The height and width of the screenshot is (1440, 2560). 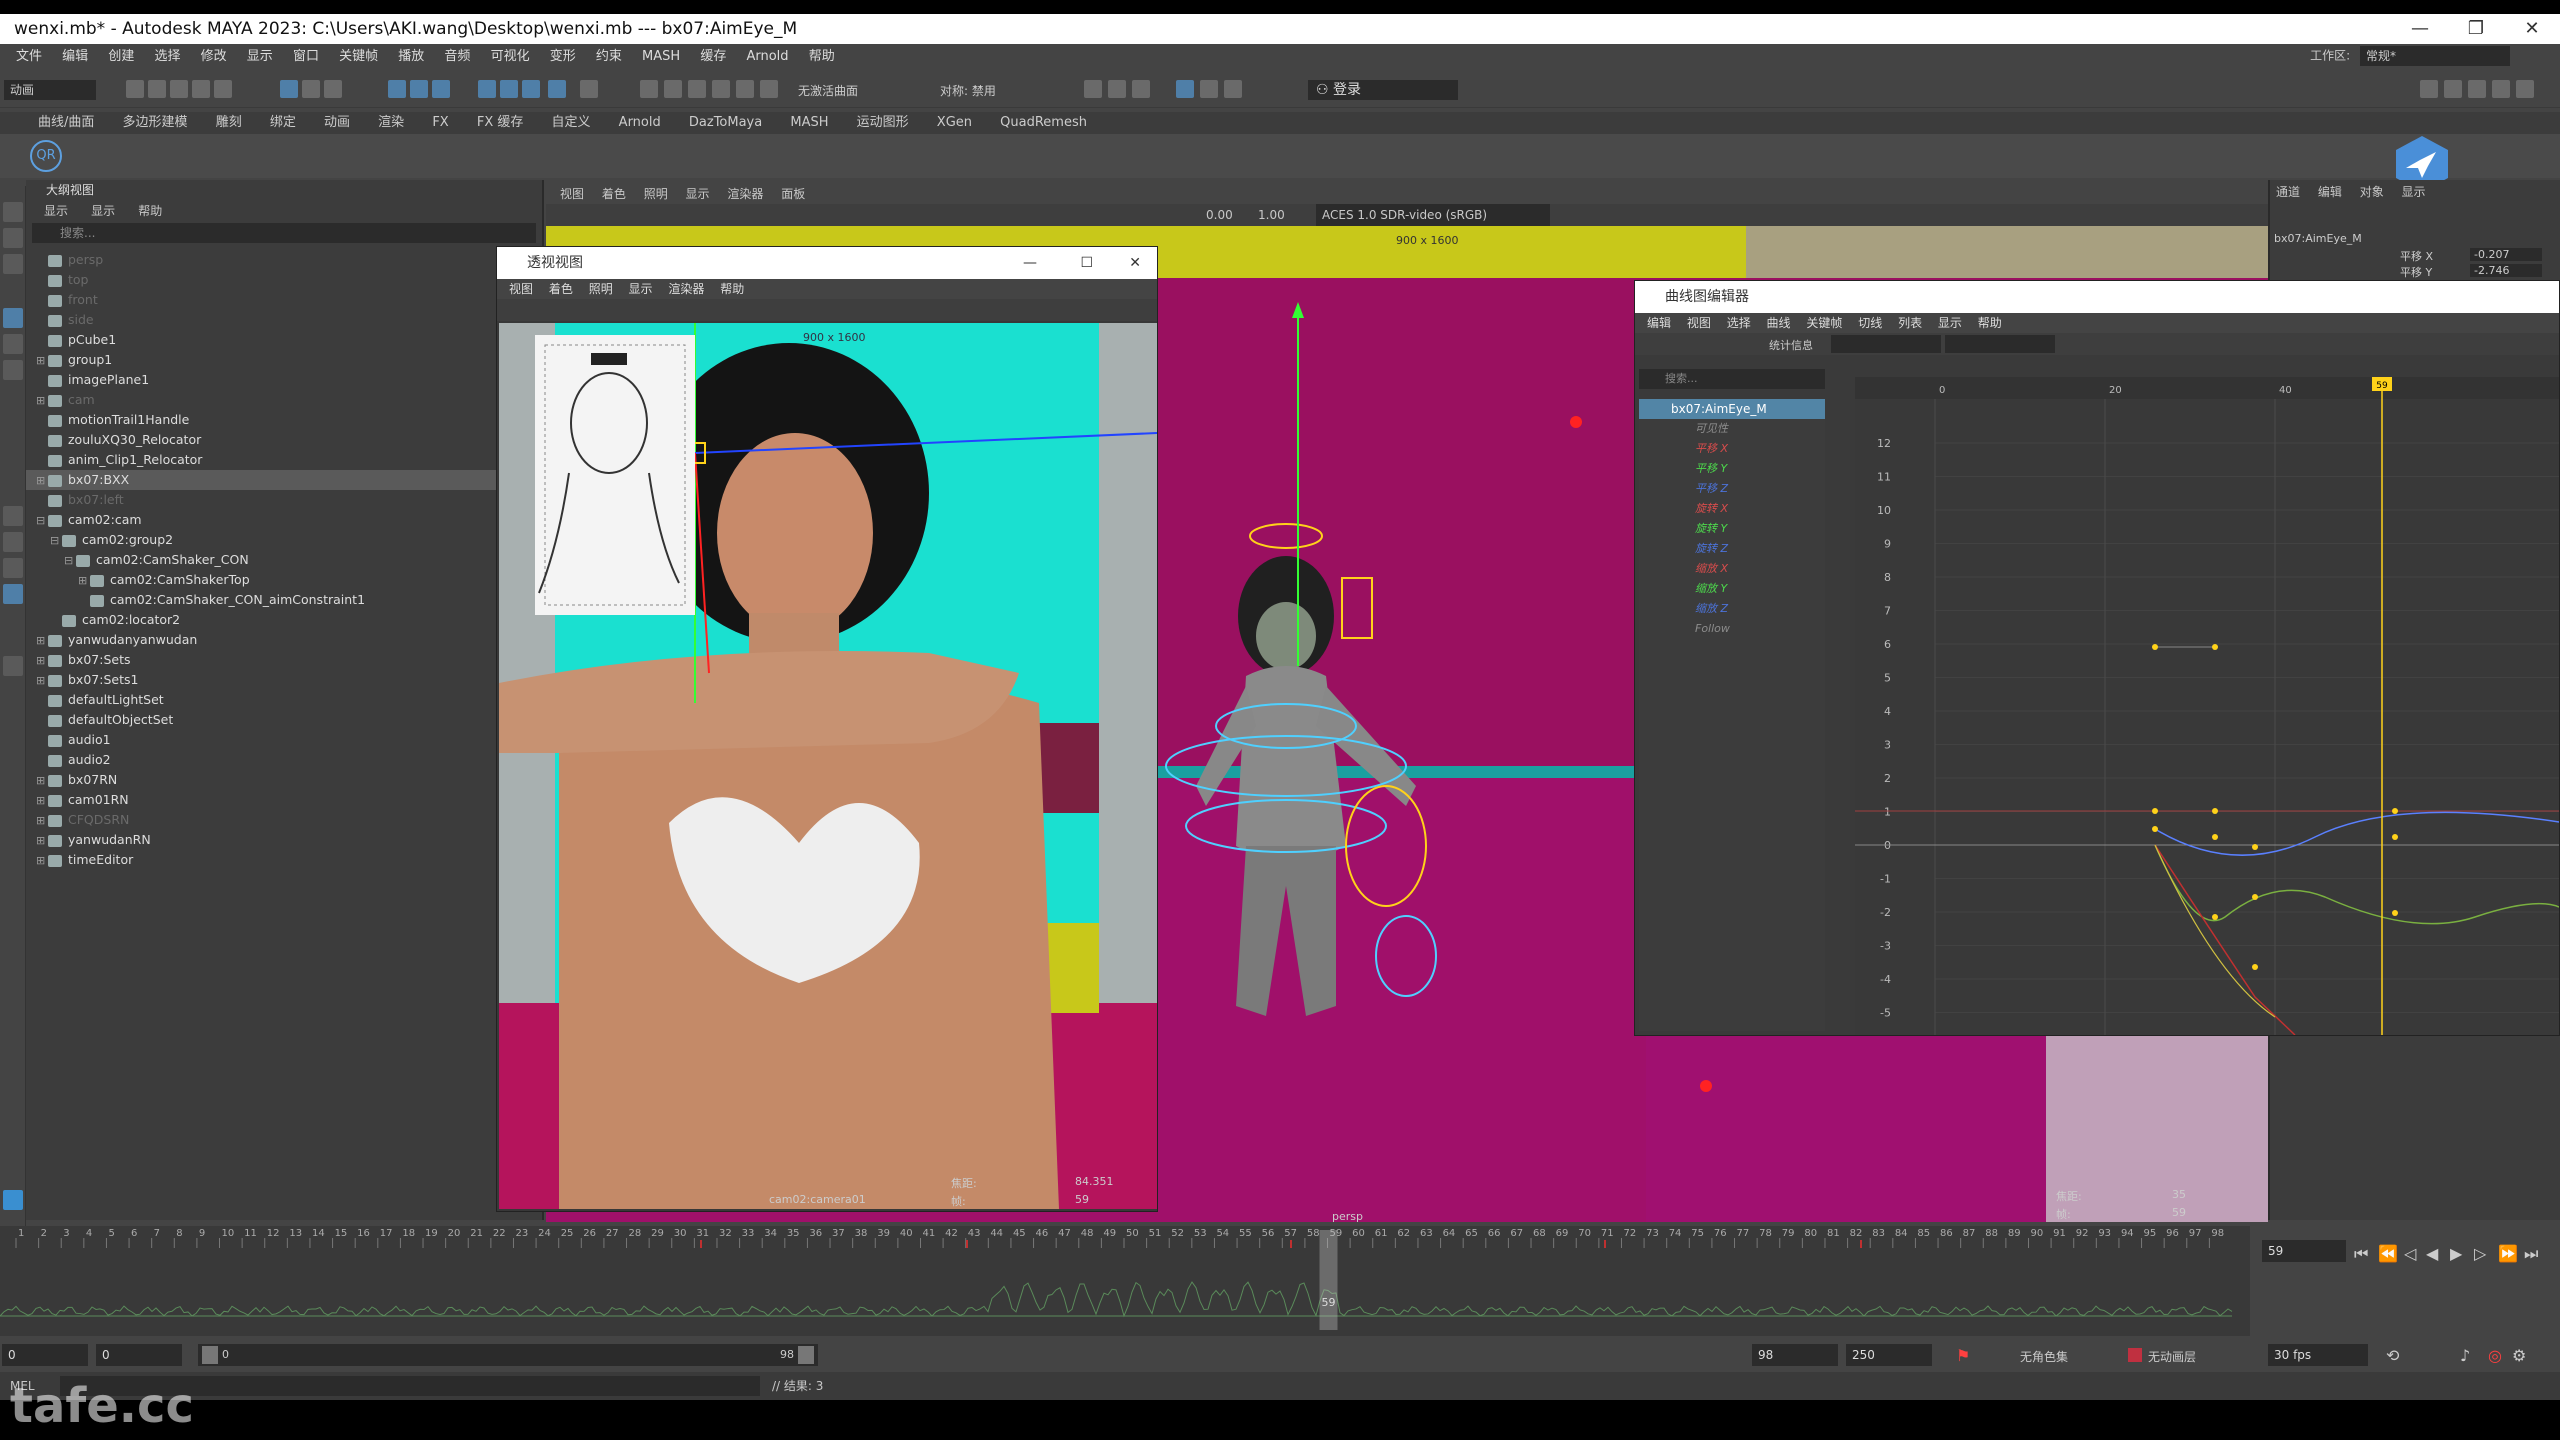 I want to click on redo-icon, so click(x=223, y=89).